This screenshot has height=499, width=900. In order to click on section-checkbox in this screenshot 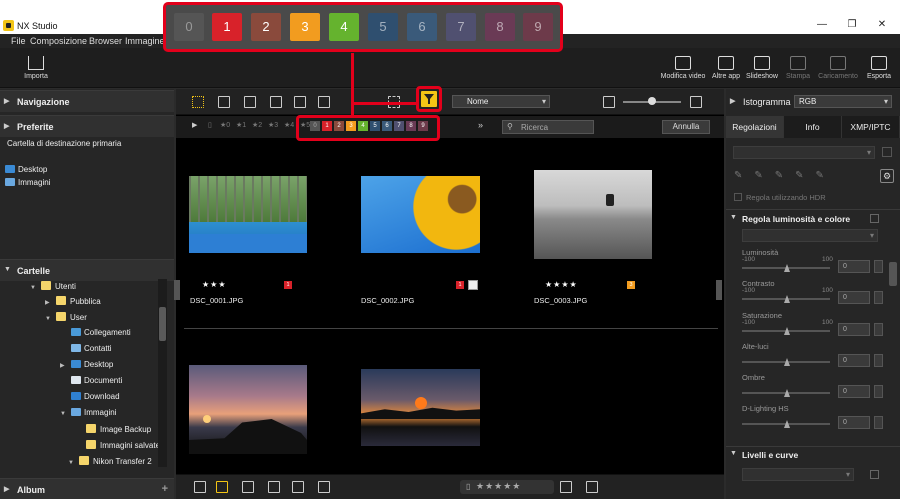, I will do `click(874, 218)`.